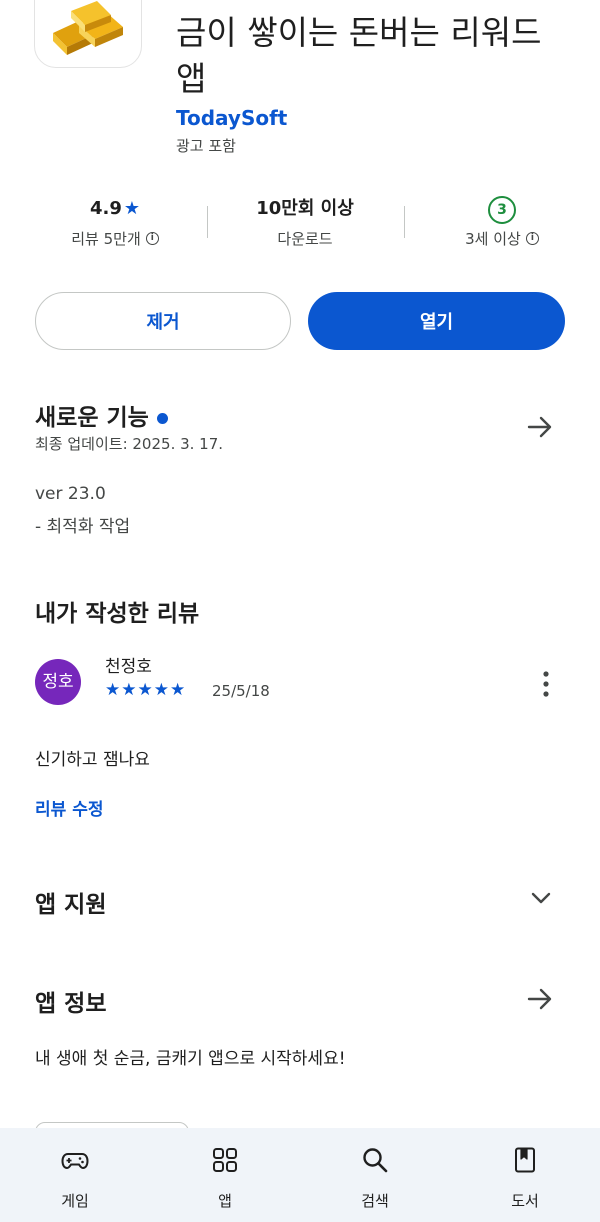 The width and height of the screenshot is (600, 1222). I want to click on nav-label-apps: 앱, so click(225, 1201).